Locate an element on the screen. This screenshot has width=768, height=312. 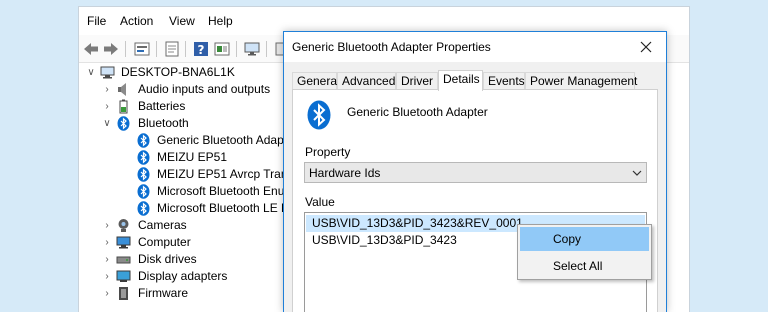
property-select: Hardware Ids is located at coordinates (475, 172).